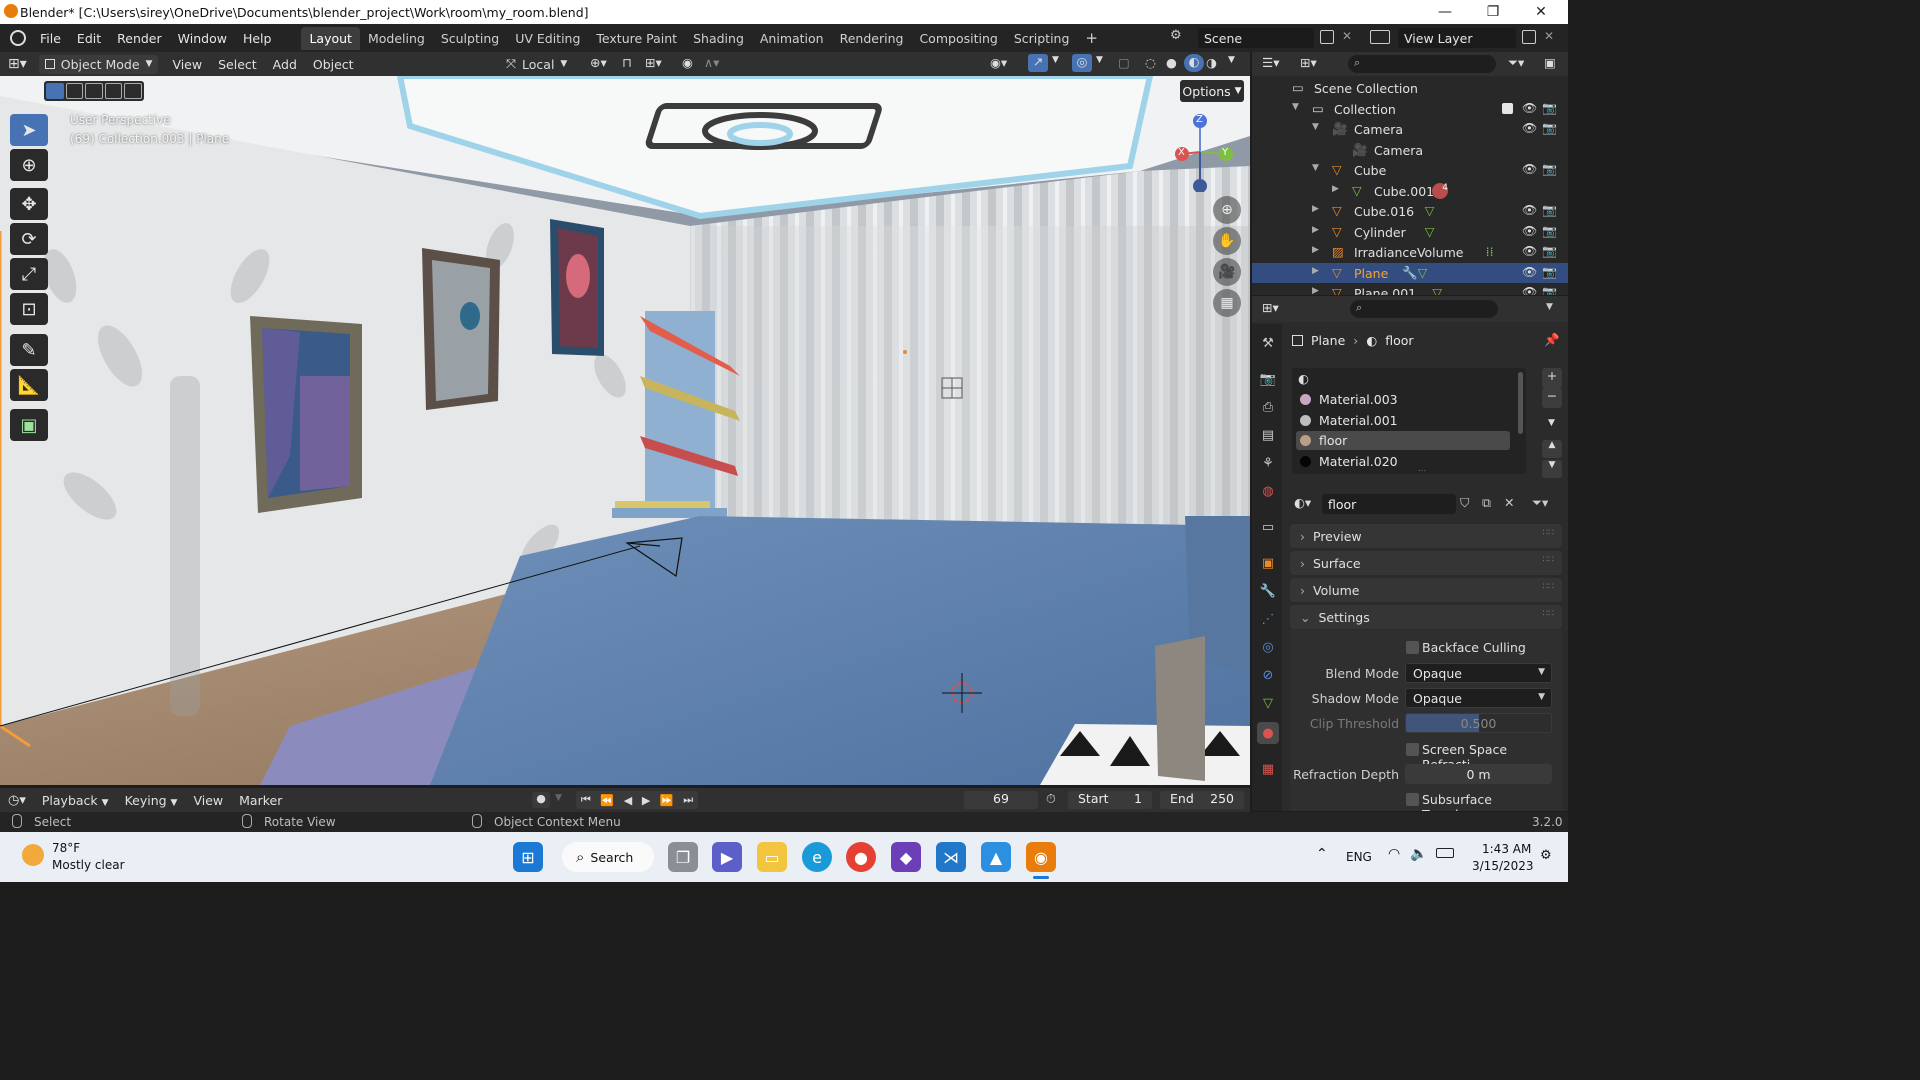 This screenshot has height=1080, width=1920. Describe the element at coordinates (1424, 309) in the screenshot. I see `properties-search-input: ⌕` at that location.